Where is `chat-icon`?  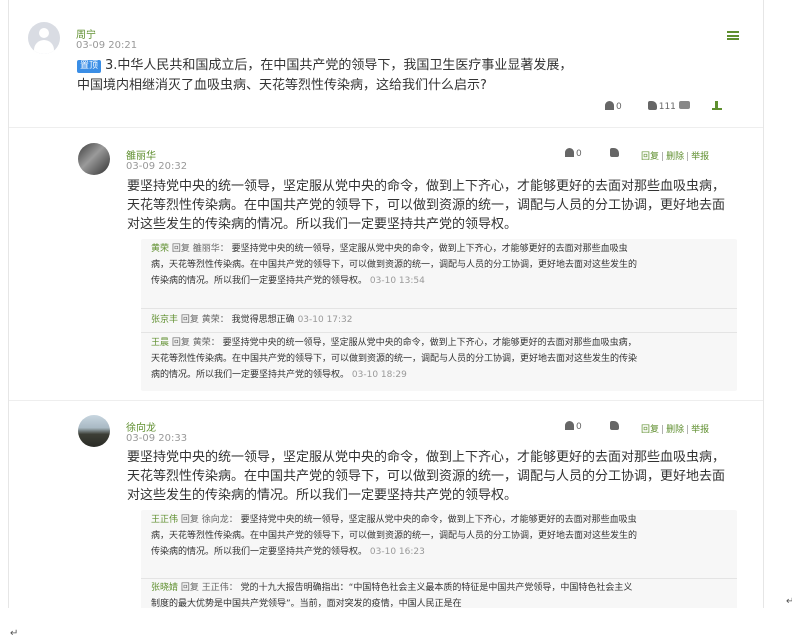
chat-icon is located at coordinates (684, 105).